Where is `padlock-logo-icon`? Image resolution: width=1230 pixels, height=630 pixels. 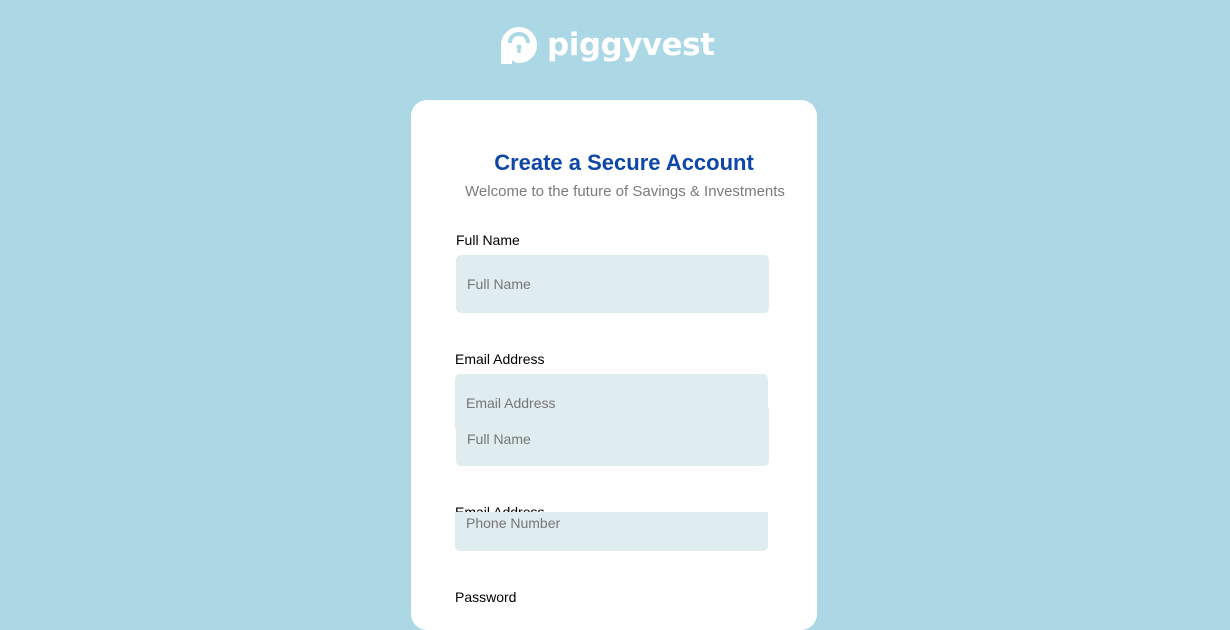 padlock-logo-icon is located at coordinates (519, 45).